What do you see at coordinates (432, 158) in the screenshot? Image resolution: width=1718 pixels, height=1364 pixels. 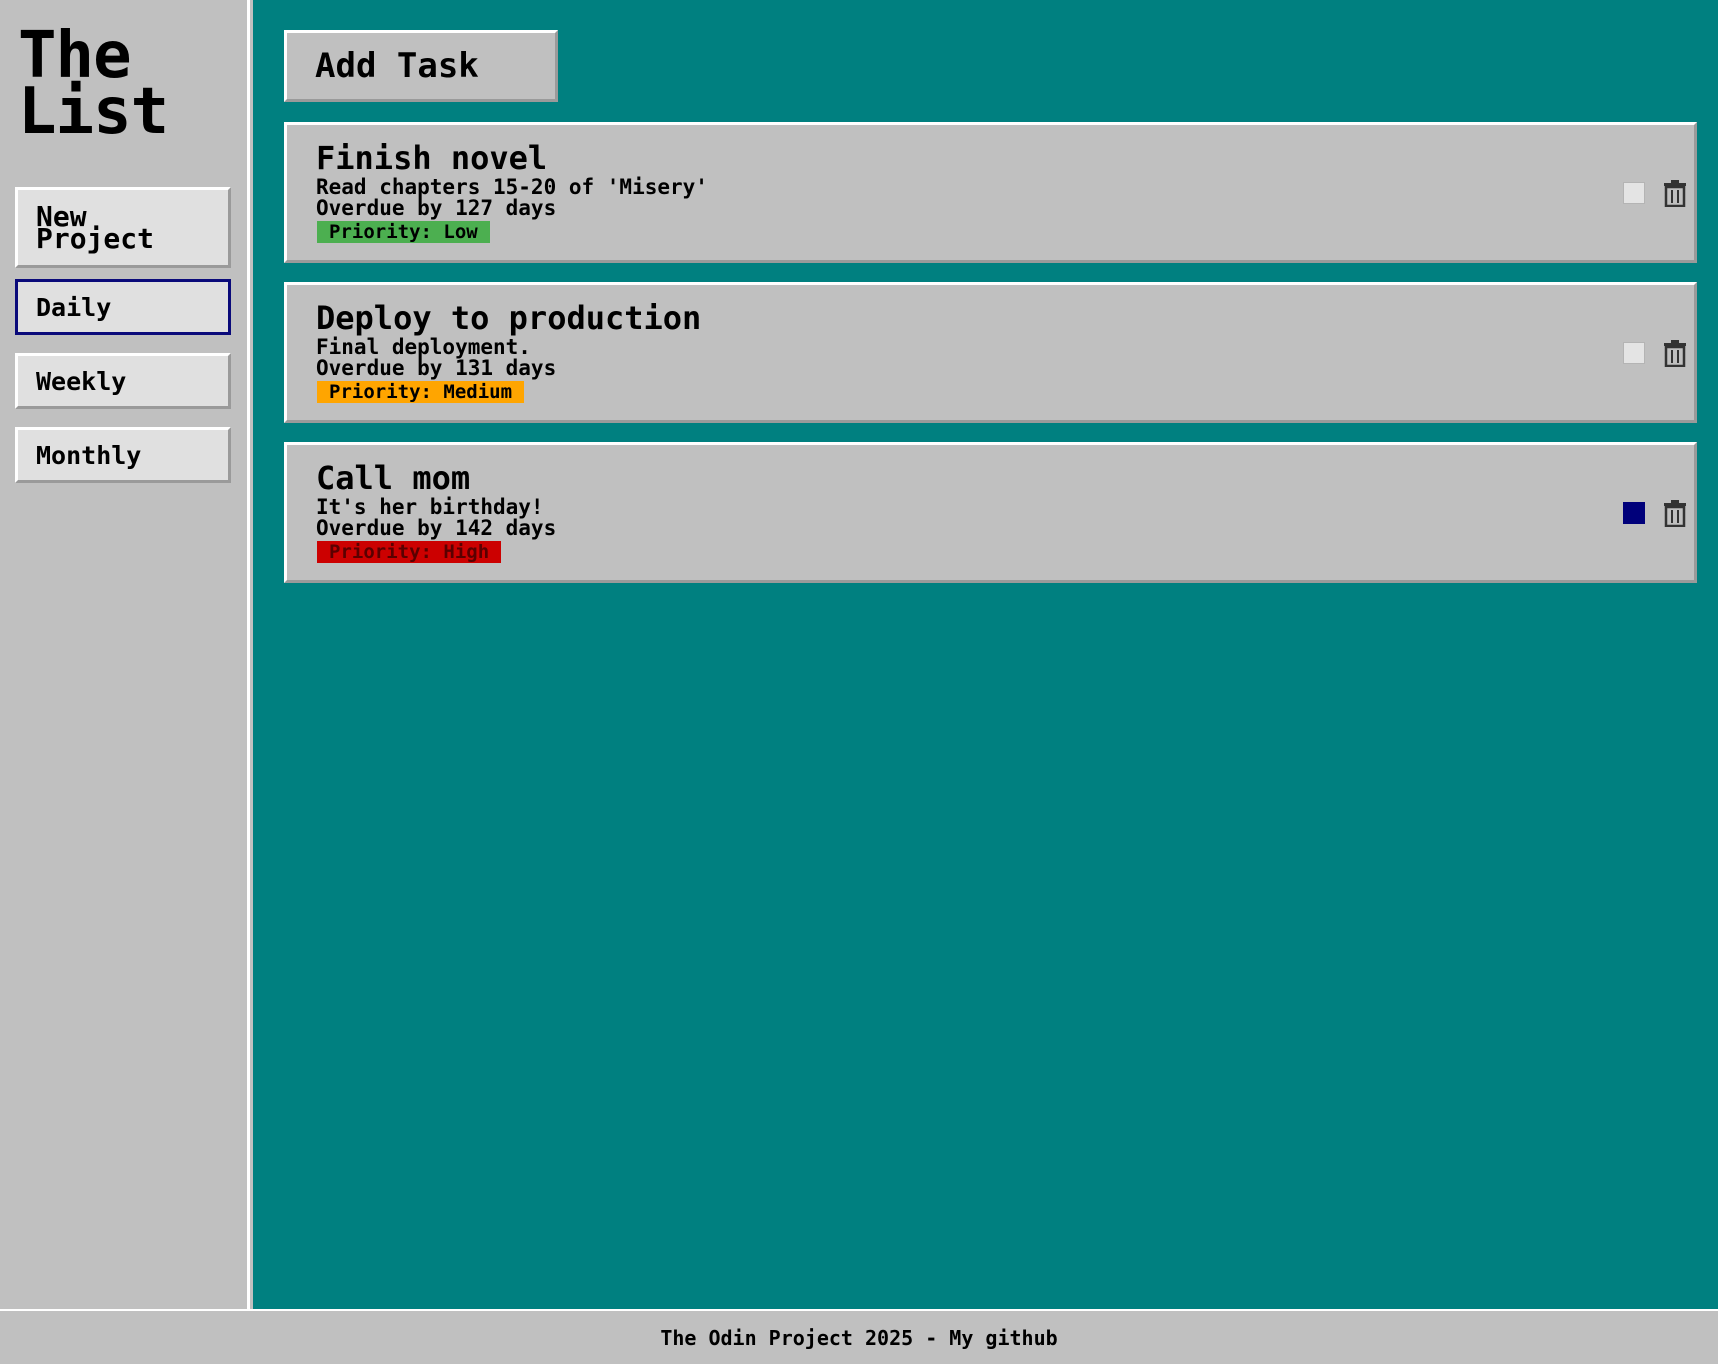 I see `task-title: Finish novel` at bounding box center [432, 158].